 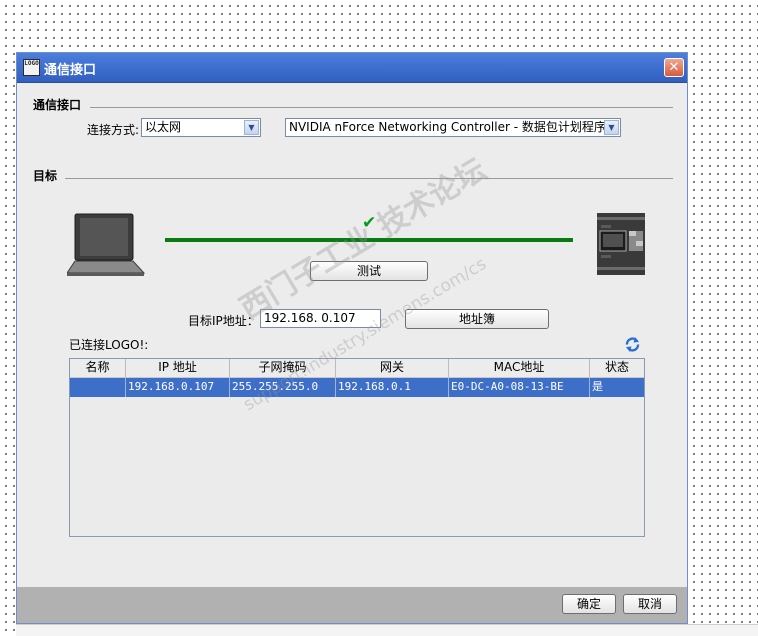 I want to click on column-header-mac: MAC地址, so click(x=519, y=368).